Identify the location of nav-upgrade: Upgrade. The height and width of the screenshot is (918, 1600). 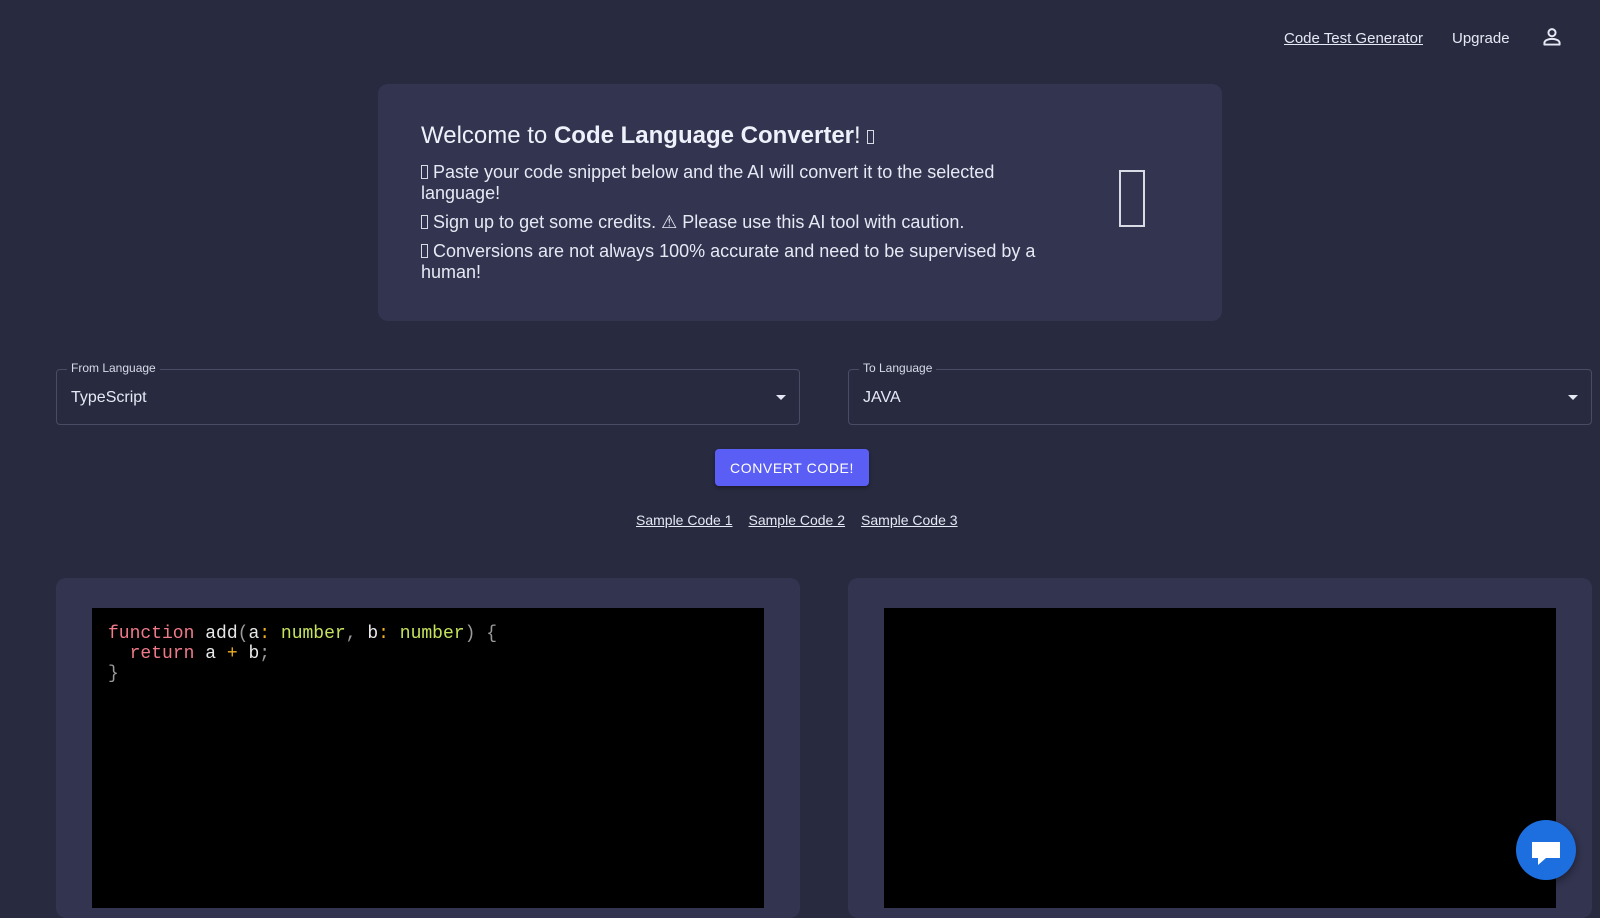
(1481, 38).